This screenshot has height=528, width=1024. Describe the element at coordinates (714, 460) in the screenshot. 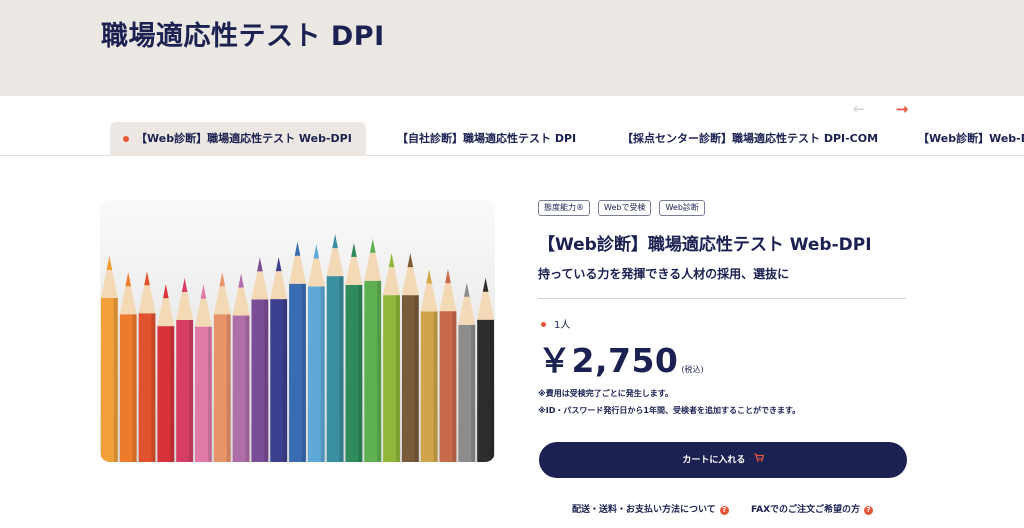

I see `cart-button-label: カートに入れる` at that location.